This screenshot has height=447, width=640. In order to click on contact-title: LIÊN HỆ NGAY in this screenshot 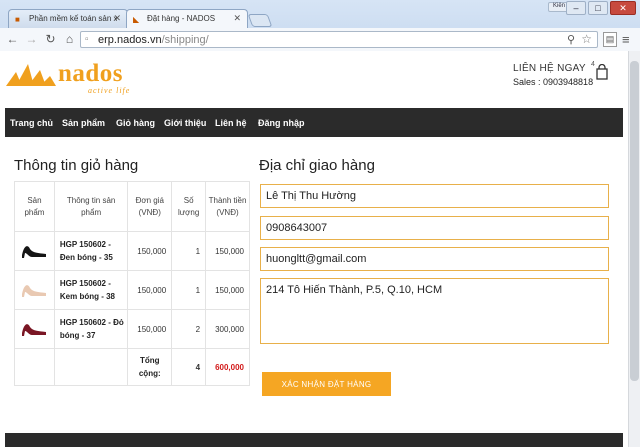, I will do `click(549, 68)`.